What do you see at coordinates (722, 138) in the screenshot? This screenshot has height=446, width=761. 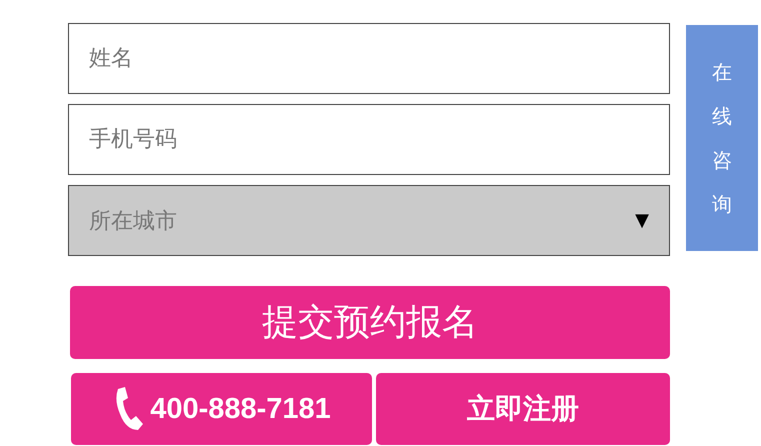 I see `online-consult-button: 在线咨询` at bounding box center [722, 138].